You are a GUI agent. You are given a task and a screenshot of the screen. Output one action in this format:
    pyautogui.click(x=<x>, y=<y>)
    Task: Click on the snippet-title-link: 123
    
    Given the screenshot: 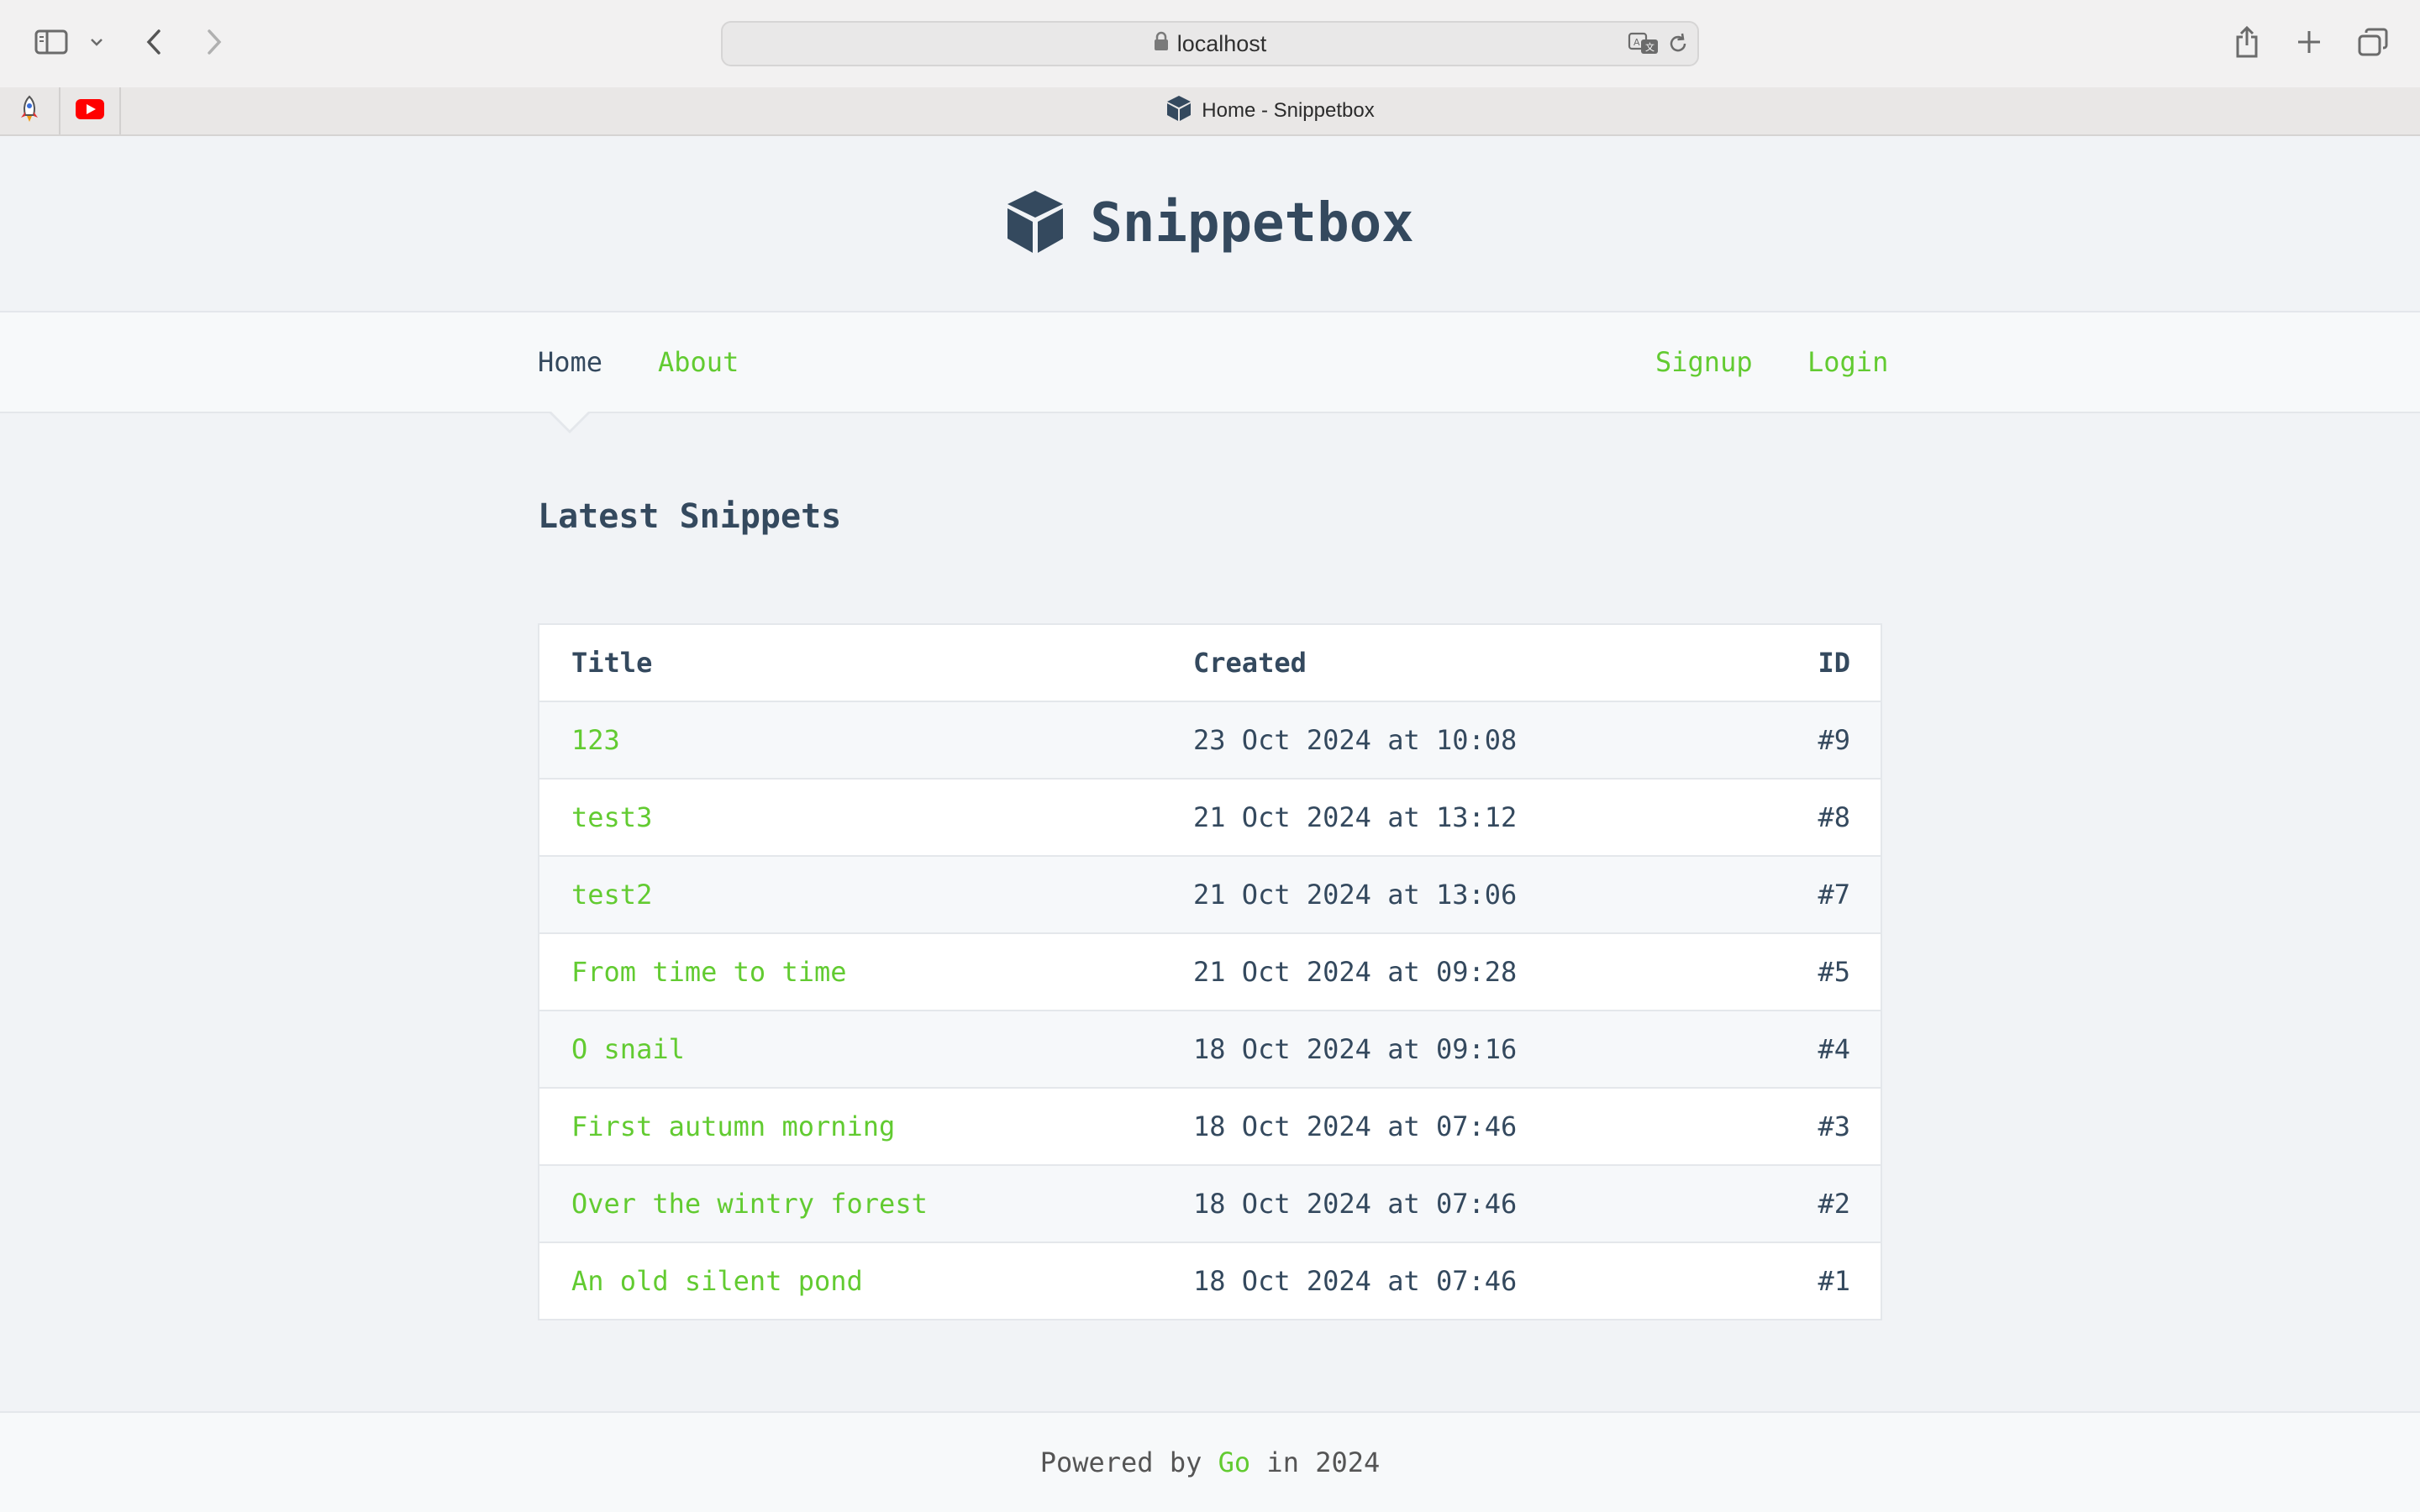 What is the action you would take?
    pyautogui.click(x=596, y=740)
    